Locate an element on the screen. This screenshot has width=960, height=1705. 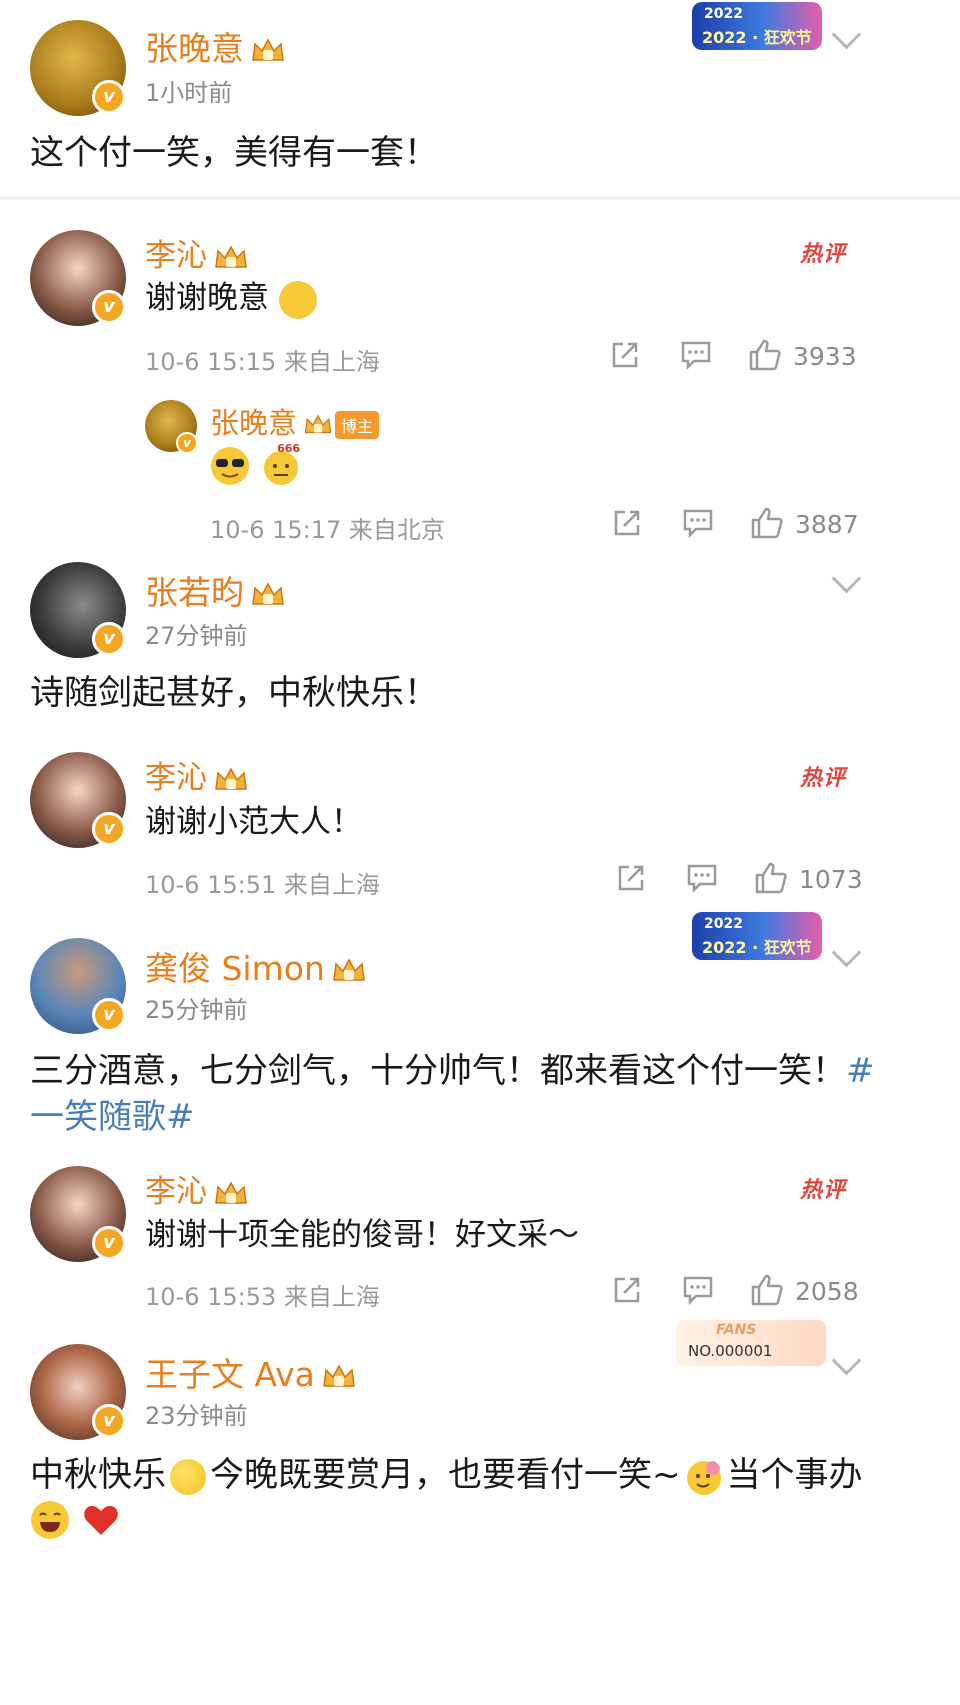
username: 张晚意 博主 is located at coordinates (295, 421).